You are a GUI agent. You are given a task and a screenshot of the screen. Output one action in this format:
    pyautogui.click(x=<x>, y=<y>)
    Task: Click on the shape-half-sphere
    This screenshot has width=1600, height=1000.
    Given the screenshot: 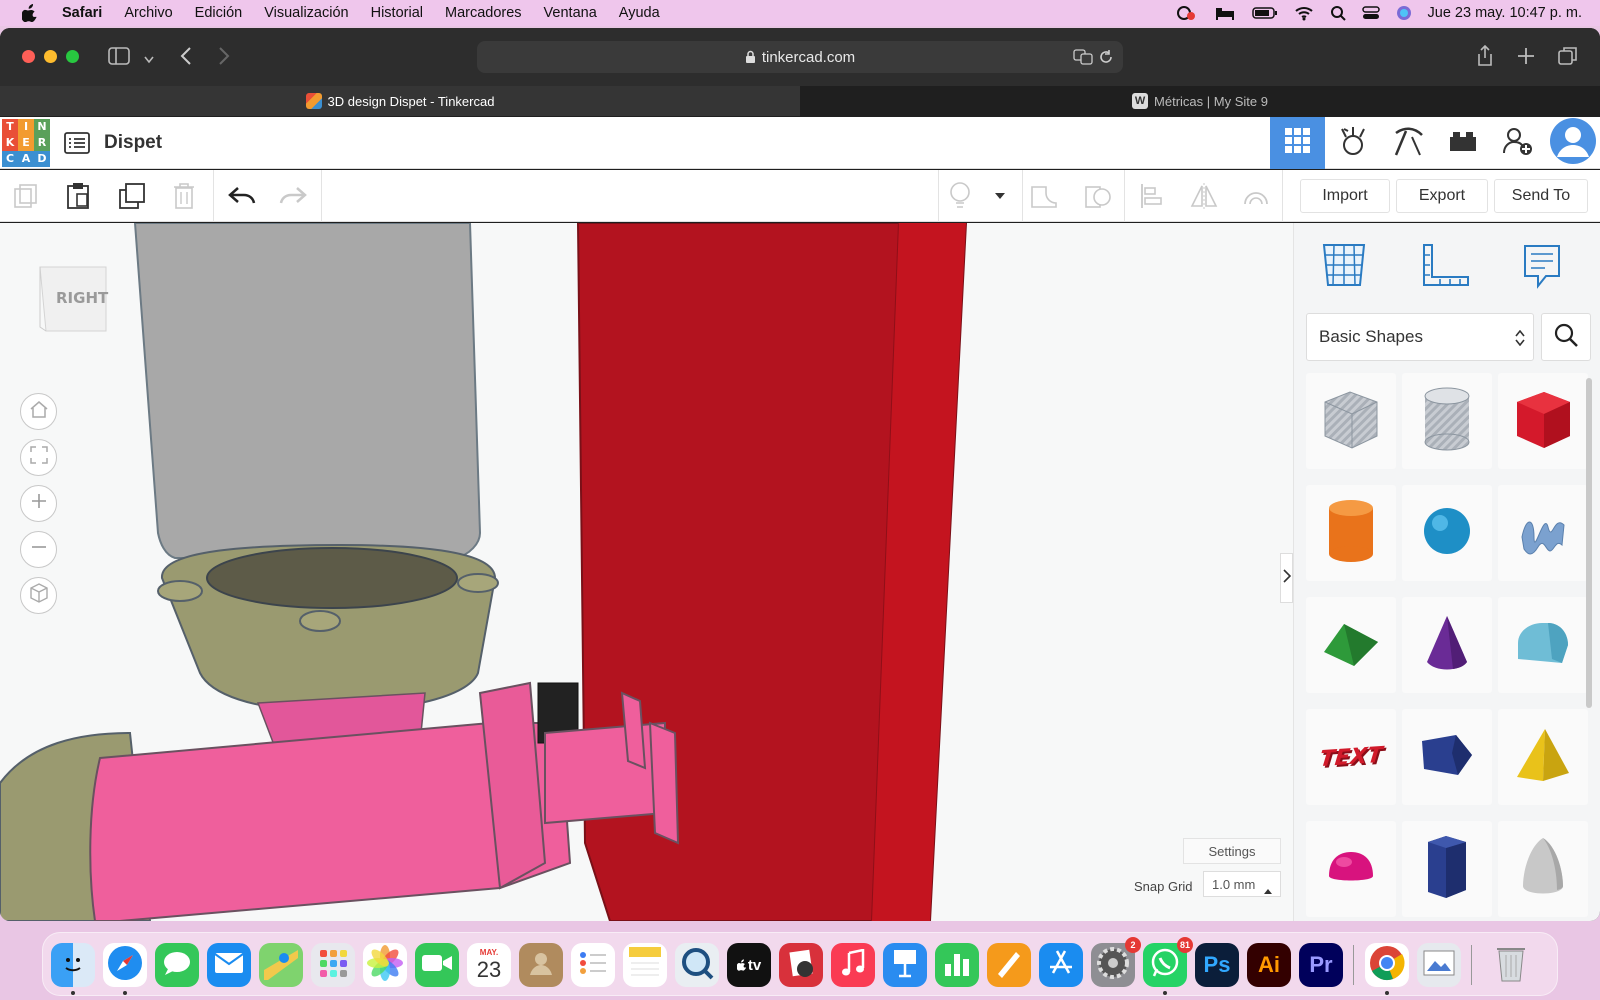 What is the action you would take?
    pyautogui.click(x=1351, y=869)
    